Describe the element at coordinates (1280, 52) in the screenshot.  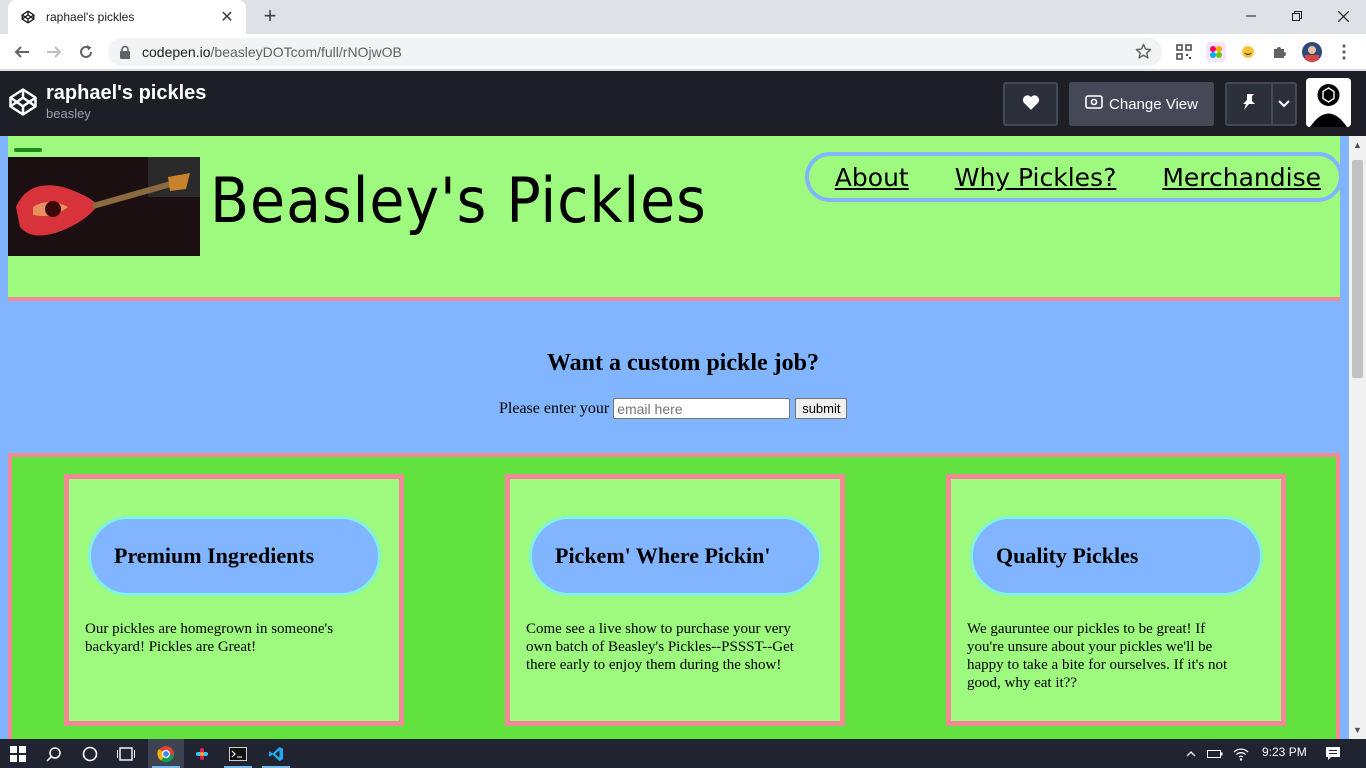
I see `extensions-puzzle-icon` at that location.